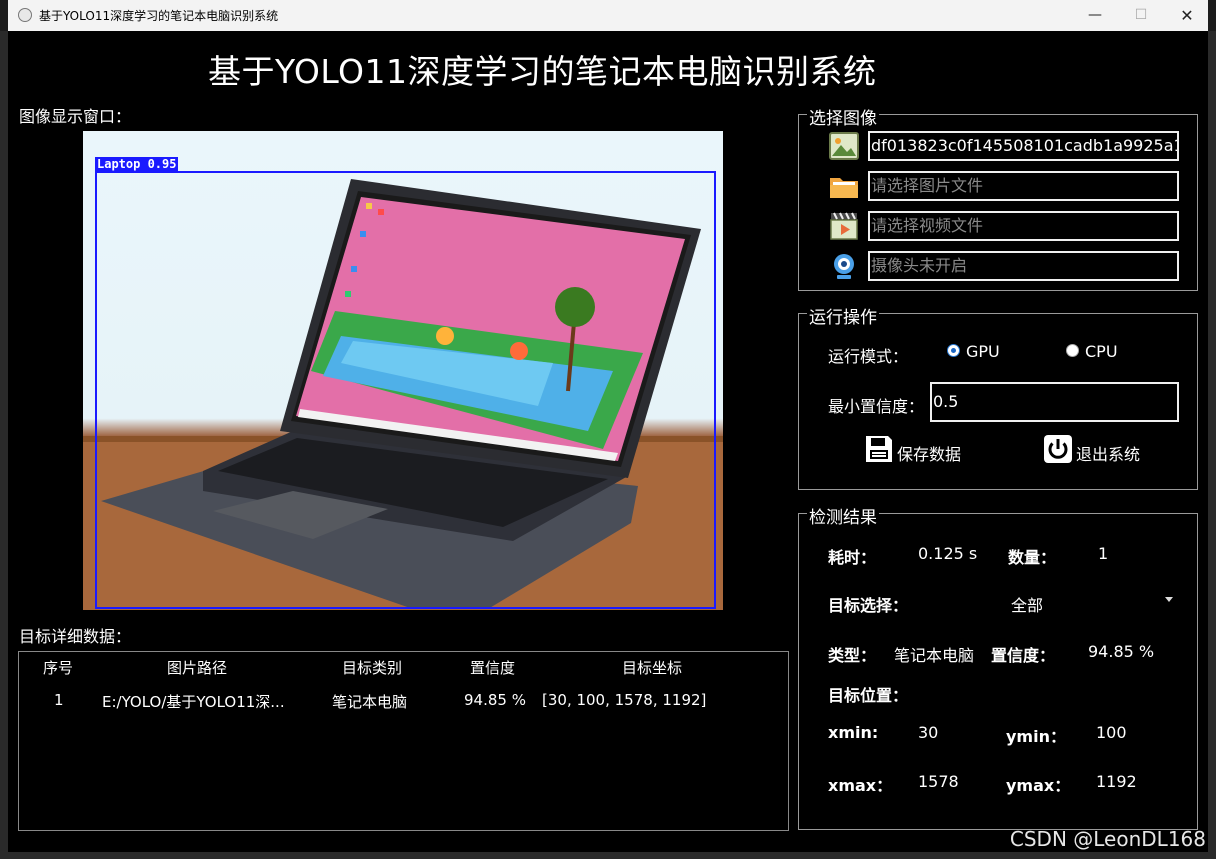  Describe the element at coordinates (624, 700) in the screenshot. I see `cell-coords: [30, 100, 1578, 1192]` at that location.